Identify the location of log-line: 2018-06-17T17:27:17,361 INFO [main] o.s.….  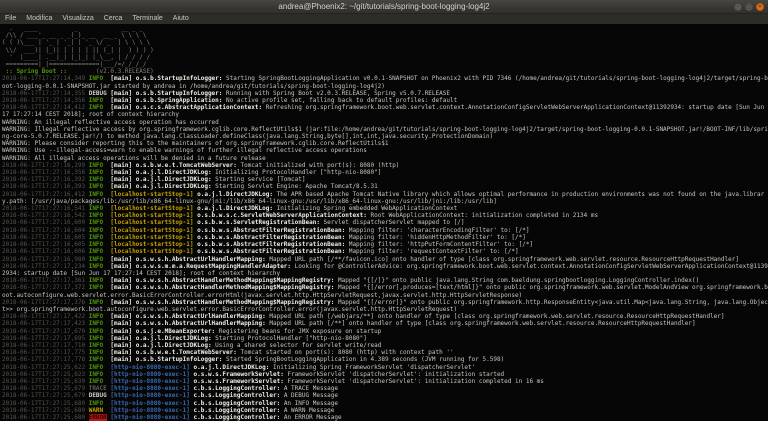
(351, 281).